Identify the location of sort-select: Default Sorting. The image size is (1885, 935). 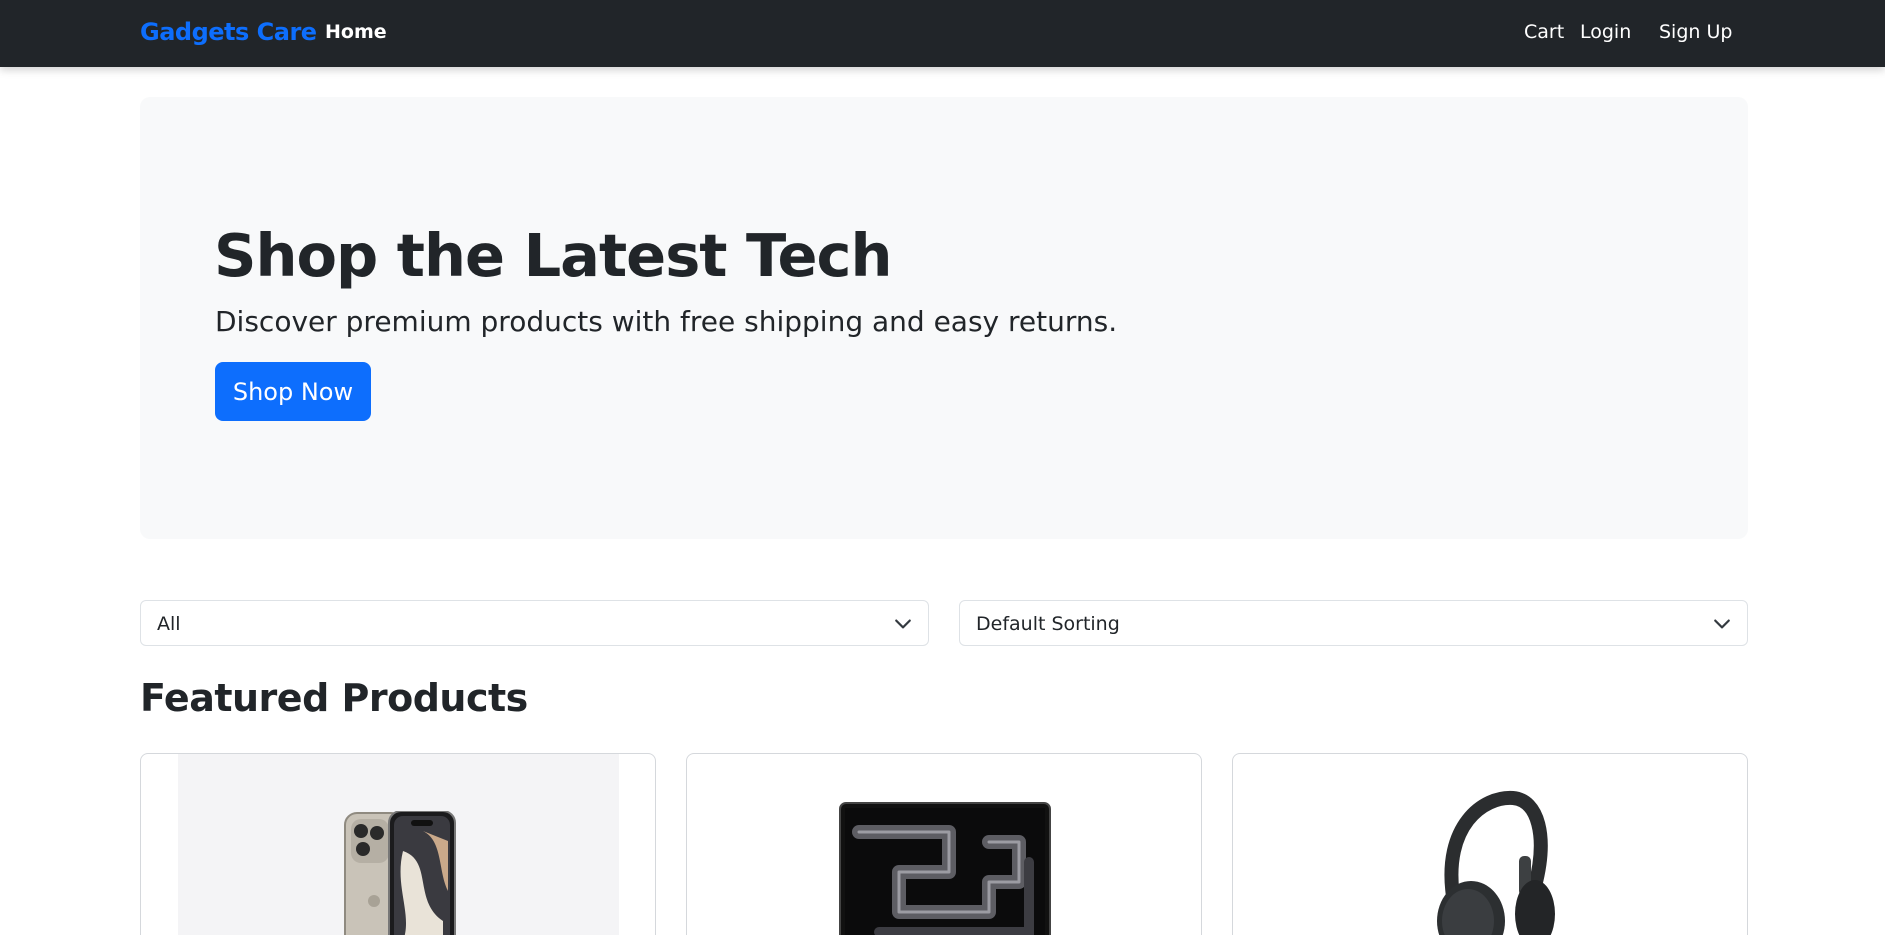
(1353, 623).